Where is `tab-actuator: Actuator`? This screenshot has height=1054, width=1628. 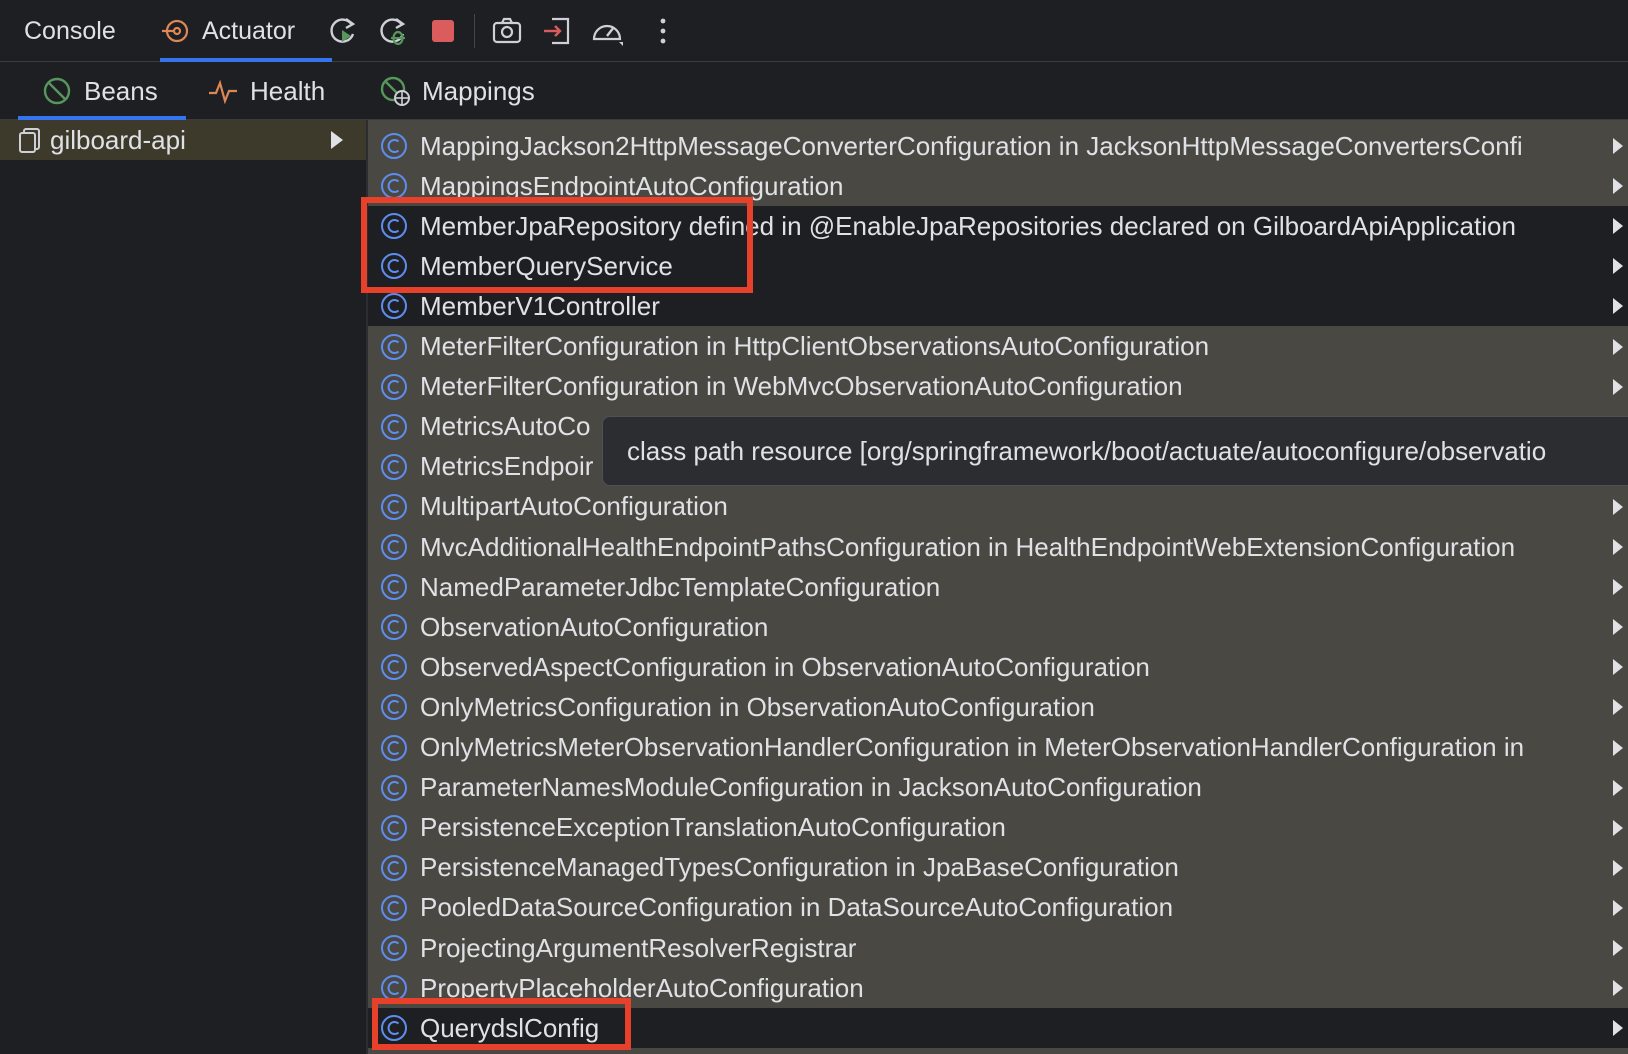
tab-actuator: Actuator is located at coordinates (246, 31).